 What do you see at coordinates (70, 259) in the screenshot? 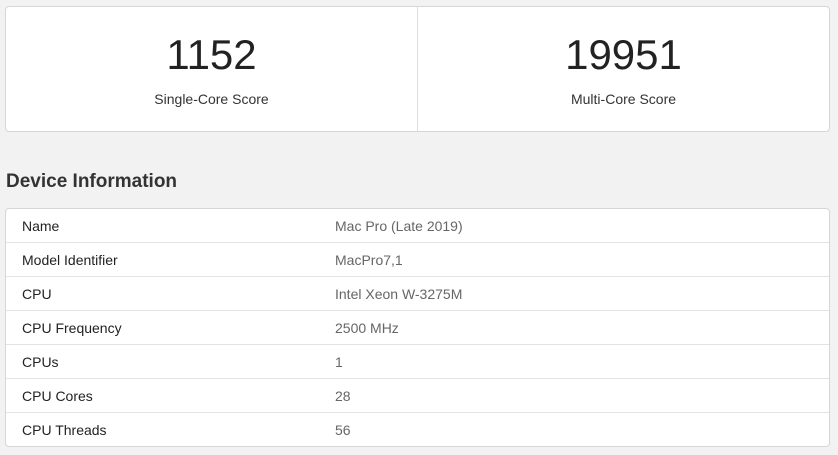
I see `row-name: Model Identifier` at bounding box center [70, 259].